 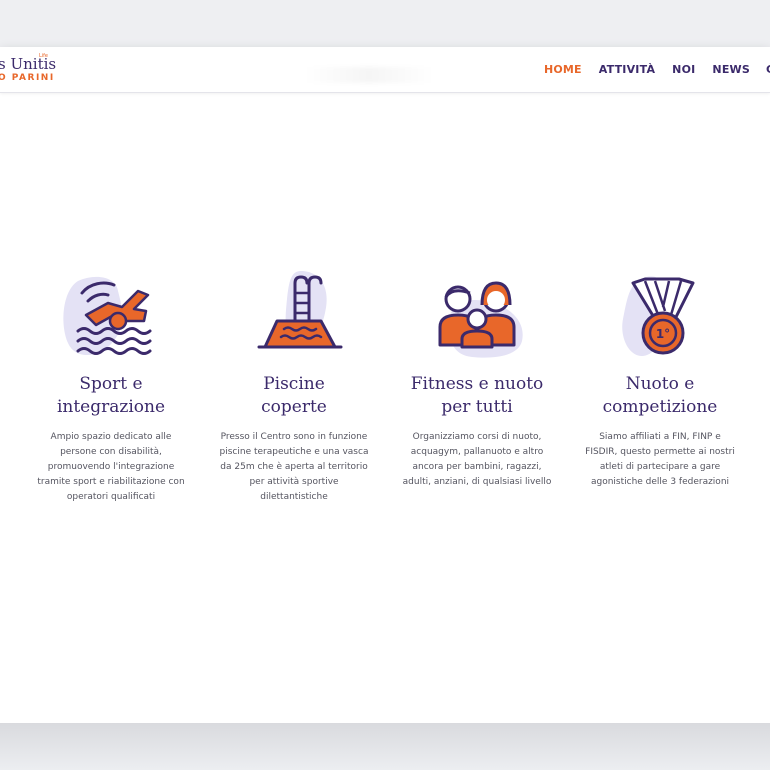 I want to click on nav-news: NEWS, so click(x=731, y=69).